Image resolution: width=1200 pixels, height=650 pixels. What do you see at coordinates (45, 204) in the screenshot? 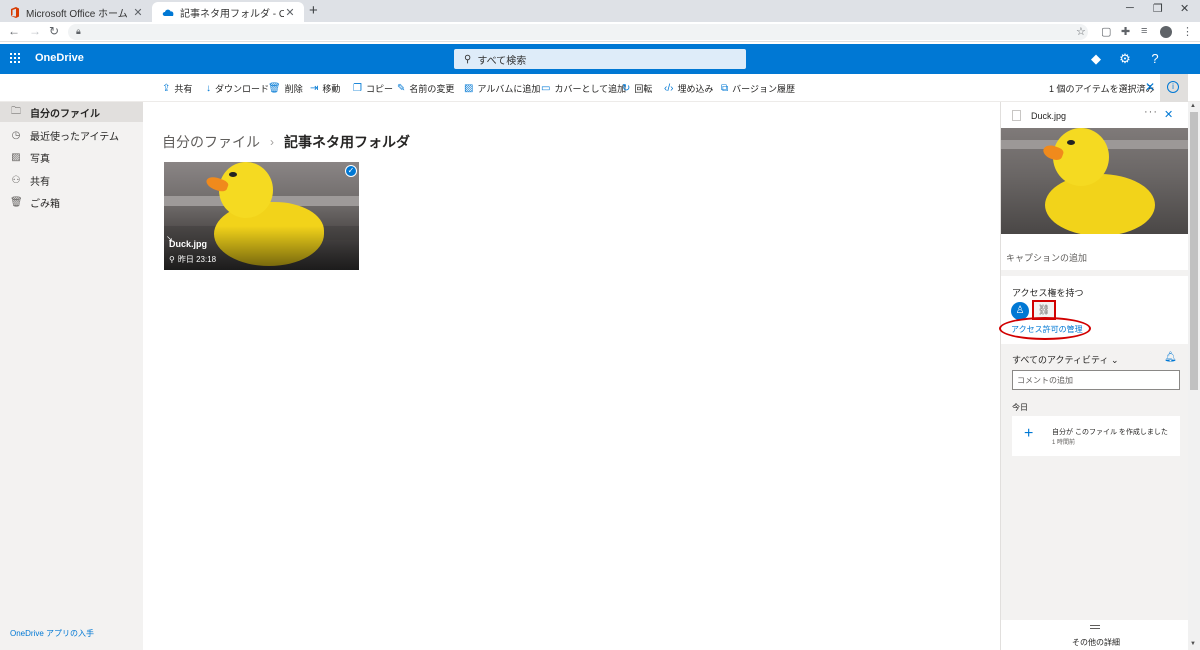
I see `nav-item-label: ごみ箱` at bounding box center [45, 204].